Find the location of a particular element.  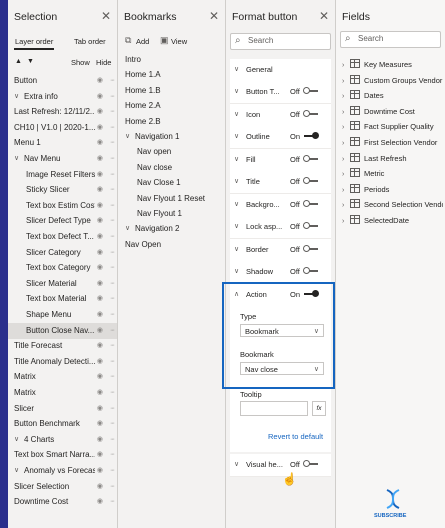

selection-close-icon: ✕ is located at coordinates (106, 16).